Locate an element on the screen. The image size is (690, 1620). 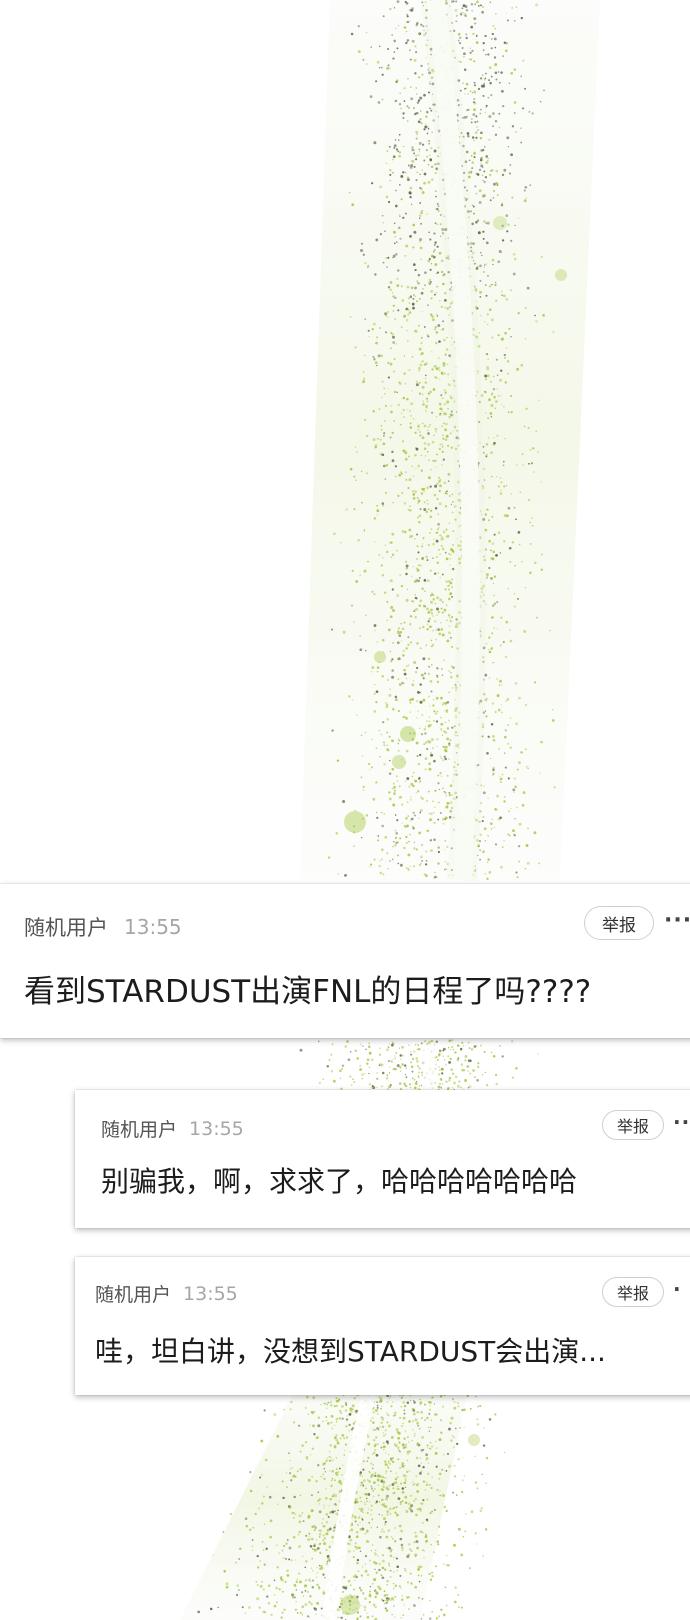
more-options-button: ··· is located at coordinates (677, 920).